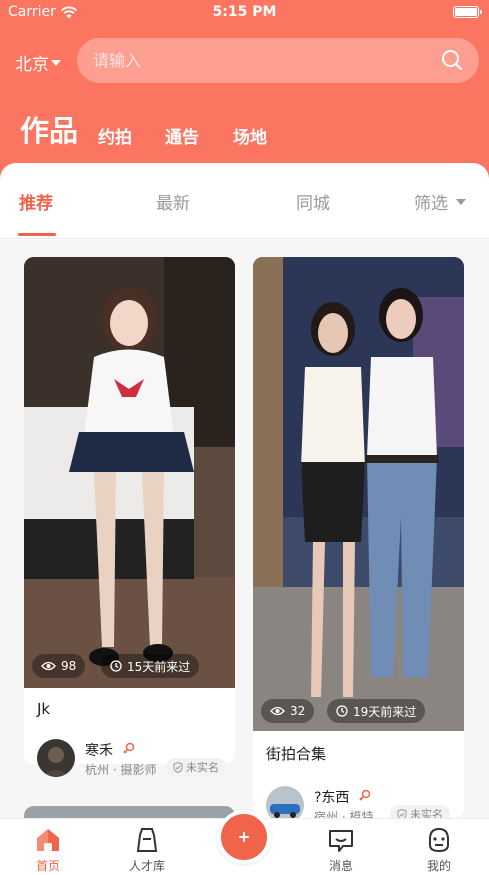 The width and height of the screenshot is (489, 875). I want to click on category-link-tonggao: 通告, so click(182, 135).